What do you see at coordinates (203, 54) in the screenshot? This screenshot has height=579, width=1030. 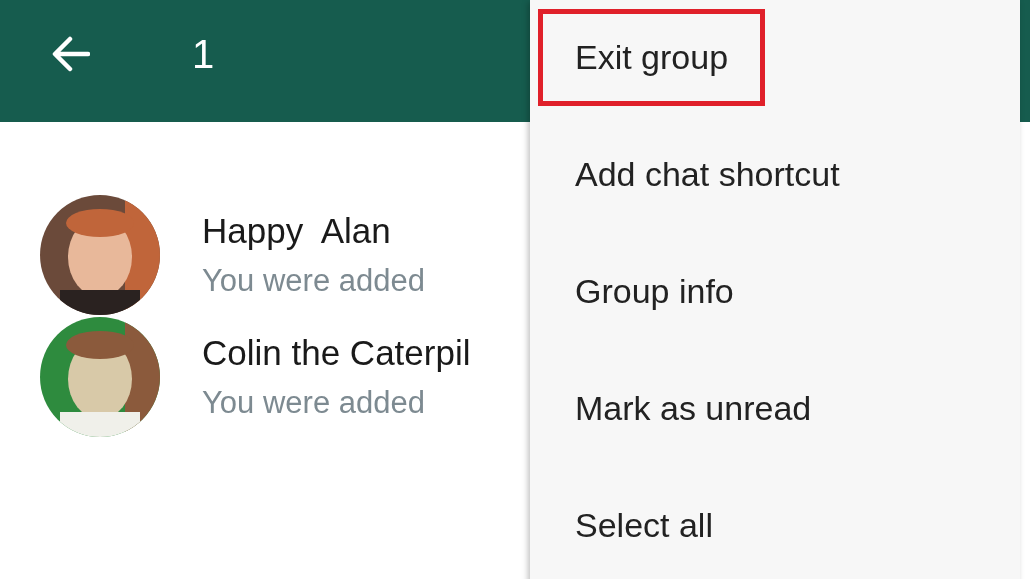 I see `selected-count: 1` at bounding box center [203, 54].